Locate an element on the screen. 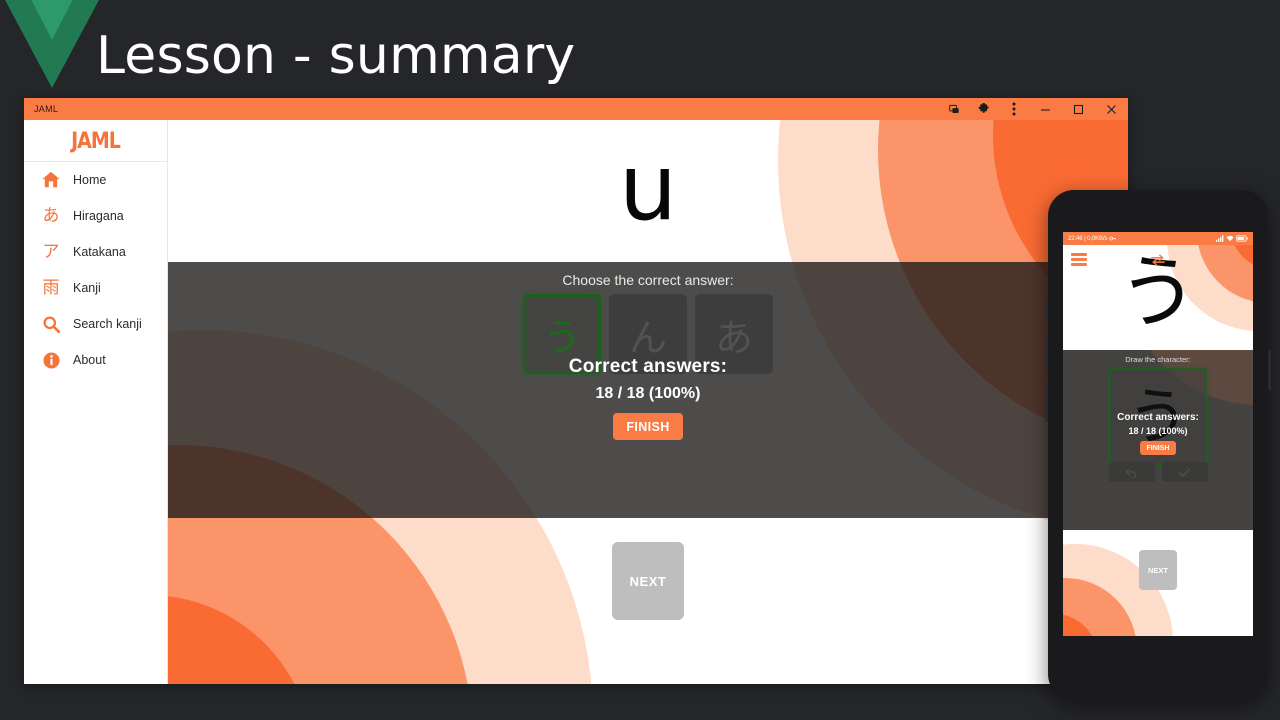 This screenshot has height=720, width=1280. summary-overlay: Correct answers: 18 / 18 (100%) FINISH is located at coordinates (648, 398).